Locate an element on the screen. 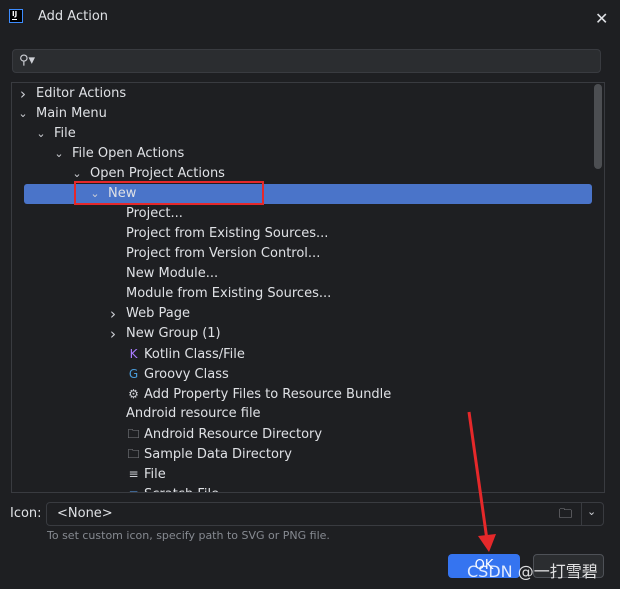 This screenshot has width=620, height=589. scratch-file-icon: ≡ is located at coordinates (133, 488).